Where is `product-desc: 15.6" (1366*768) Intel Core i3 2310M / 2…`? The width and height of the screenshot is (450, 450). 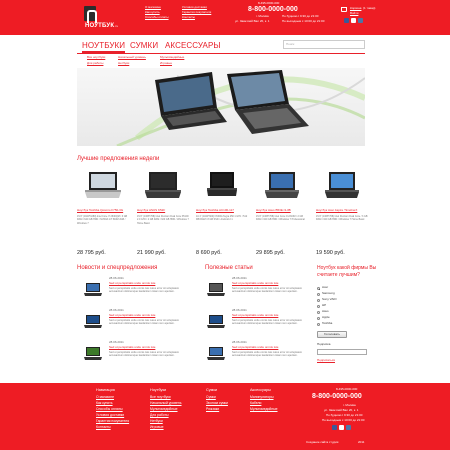 product-desc: 15.6" (1366*768) Intel Core i3 2310M / 2… is located at coordinates (280, 218).